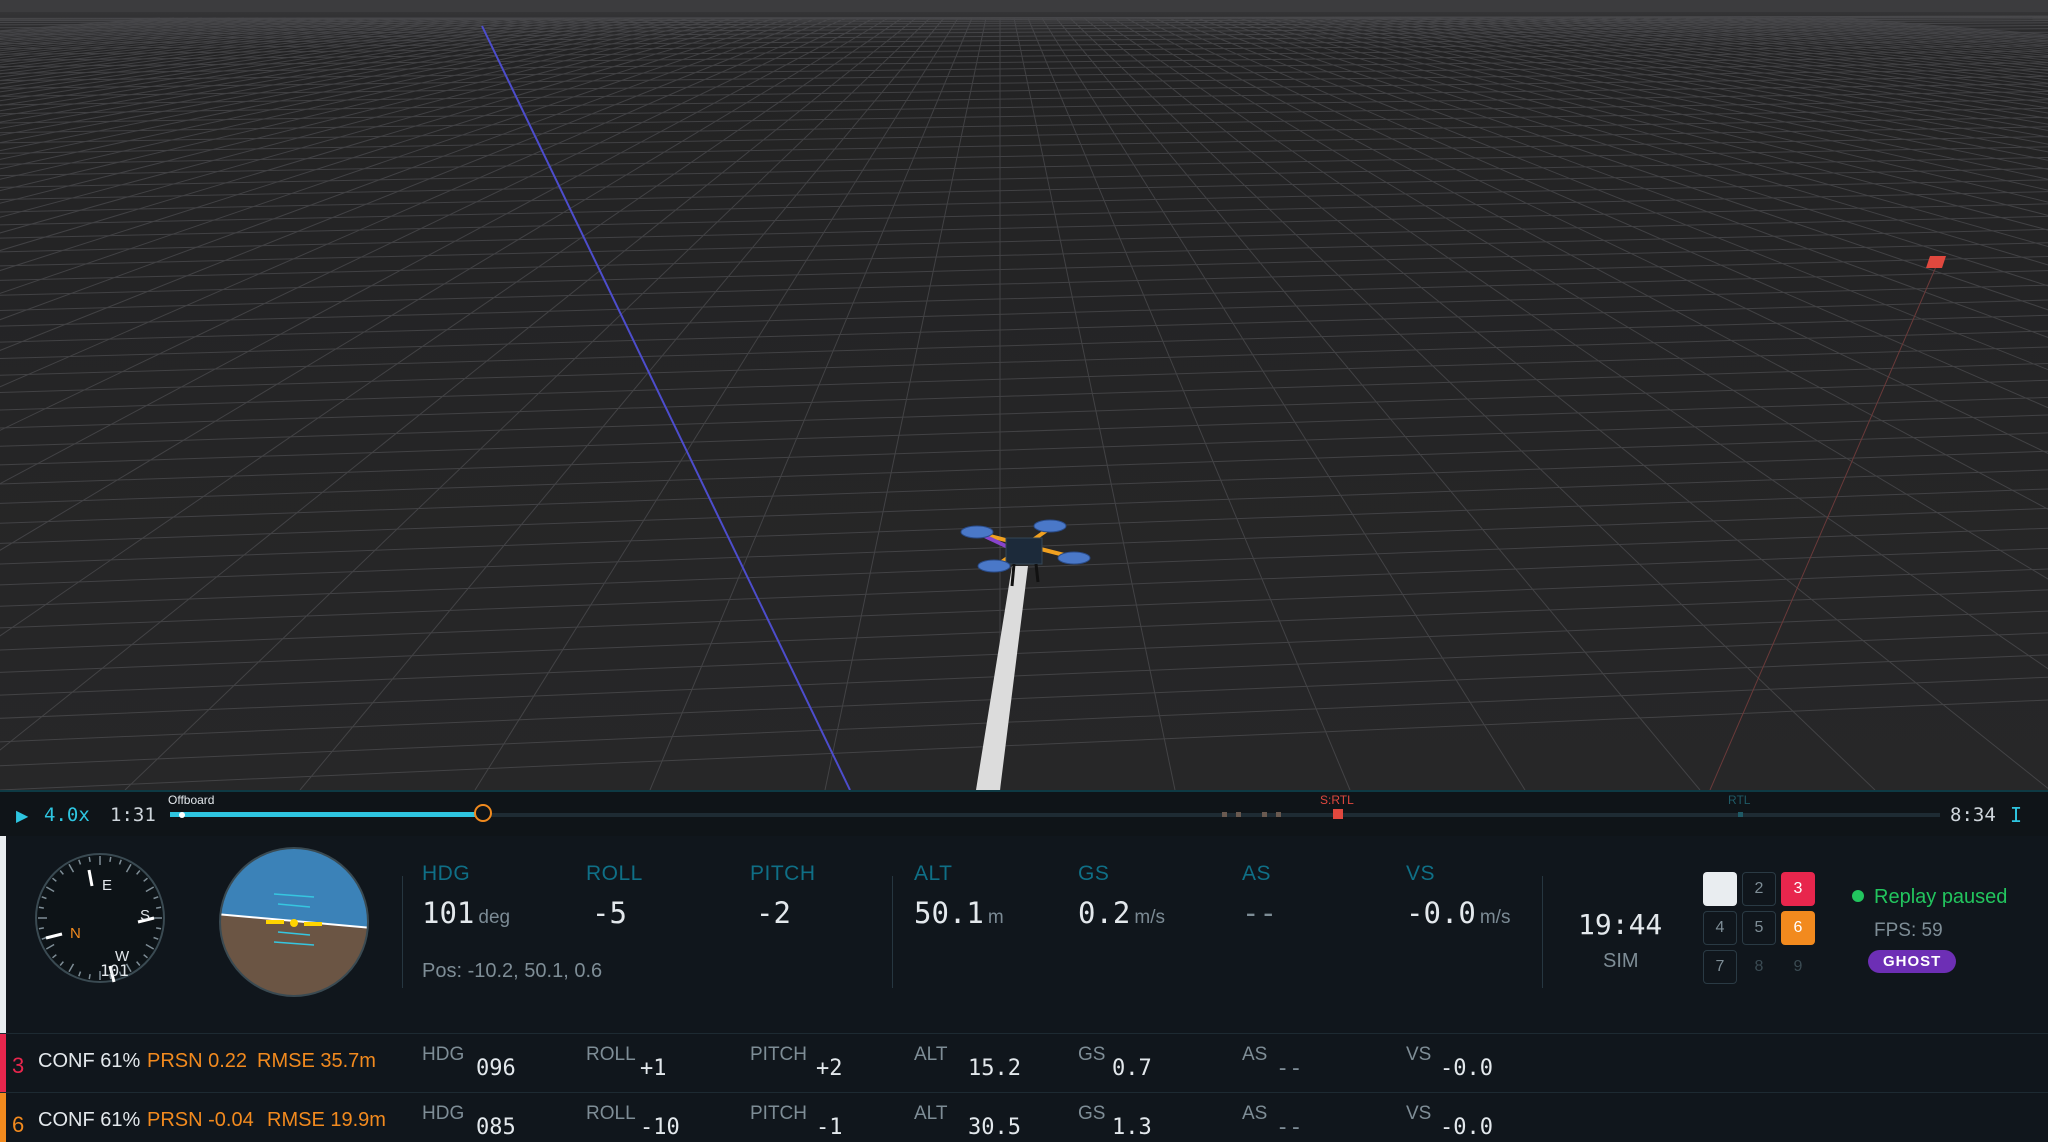  I want to click on clock-source: SIM, so click(1621, 961).